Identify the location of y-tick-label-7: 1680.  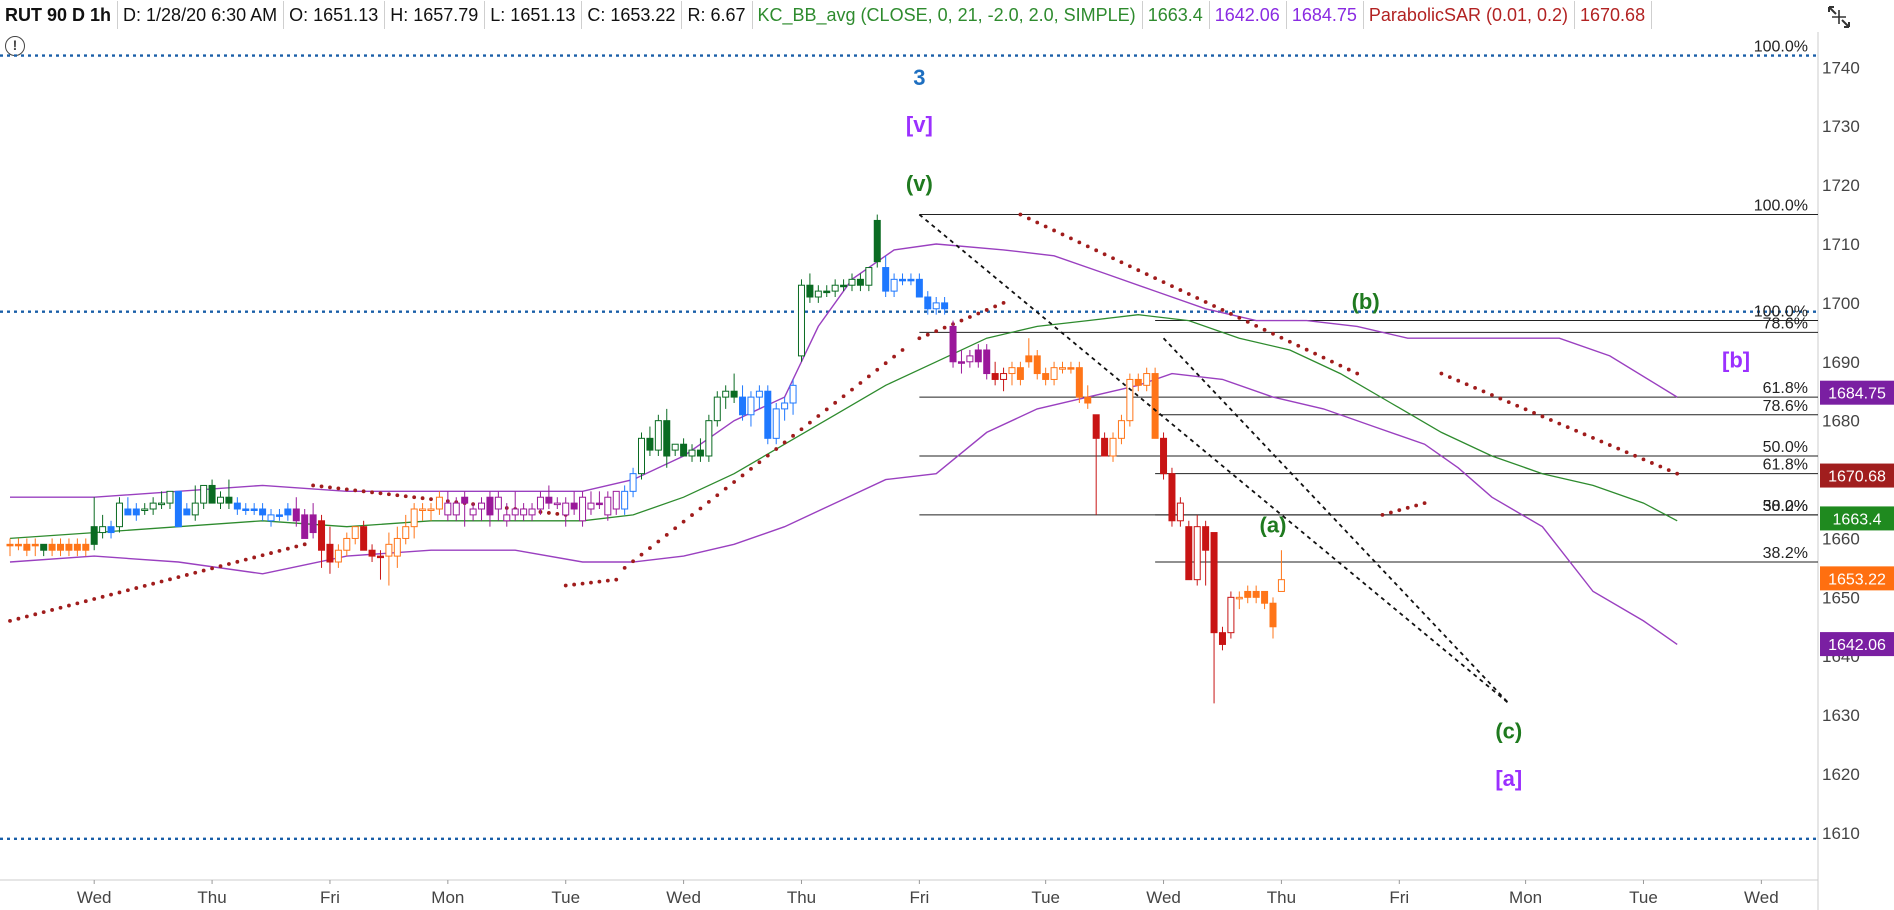
(1841, 421).